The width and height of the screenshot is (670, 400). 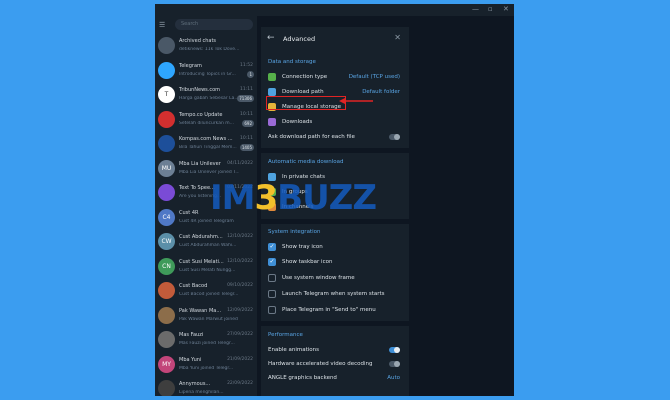 What do you see at coordinates (200, 90) in the screenshot?
I see `chat-name: TribunNews.com` at bounding box center [200, 90].